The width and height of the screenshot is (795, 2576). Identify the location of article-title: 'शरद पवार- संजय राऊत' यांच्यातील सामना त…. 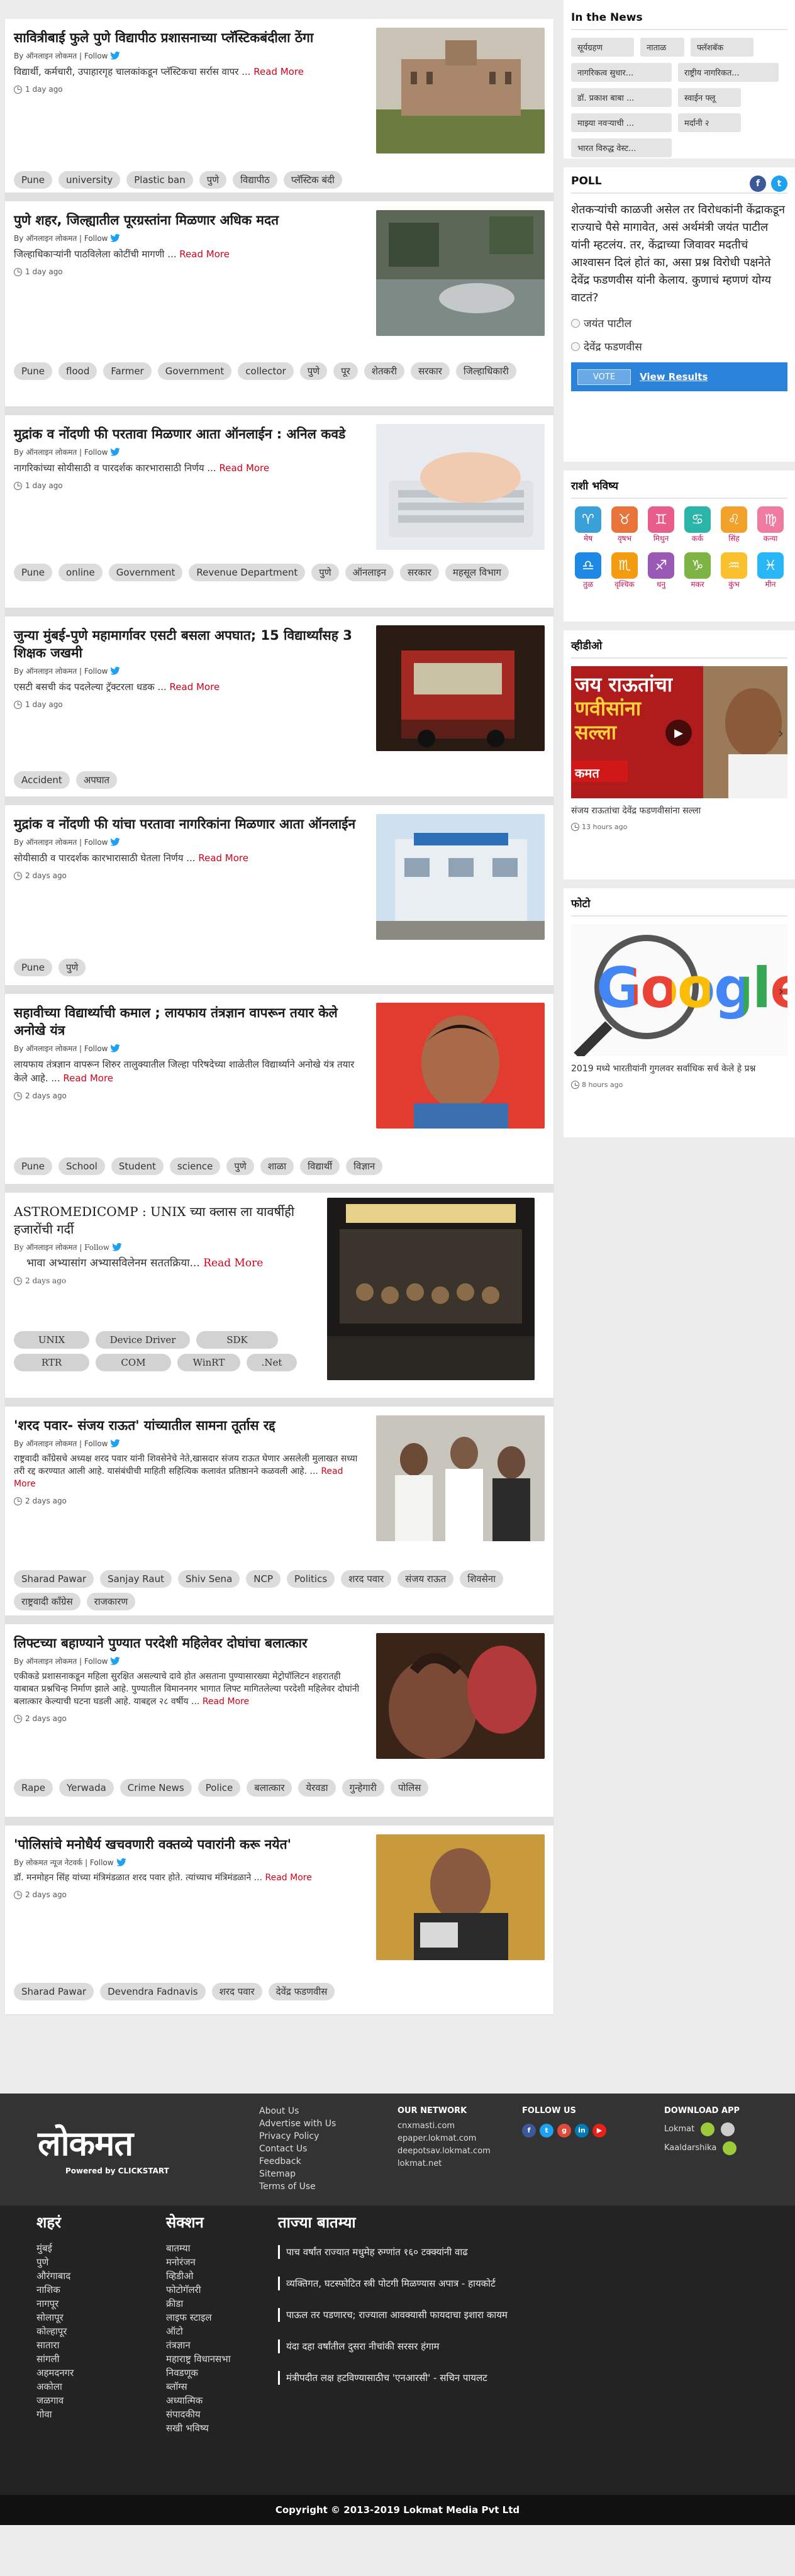
(190, 1425).